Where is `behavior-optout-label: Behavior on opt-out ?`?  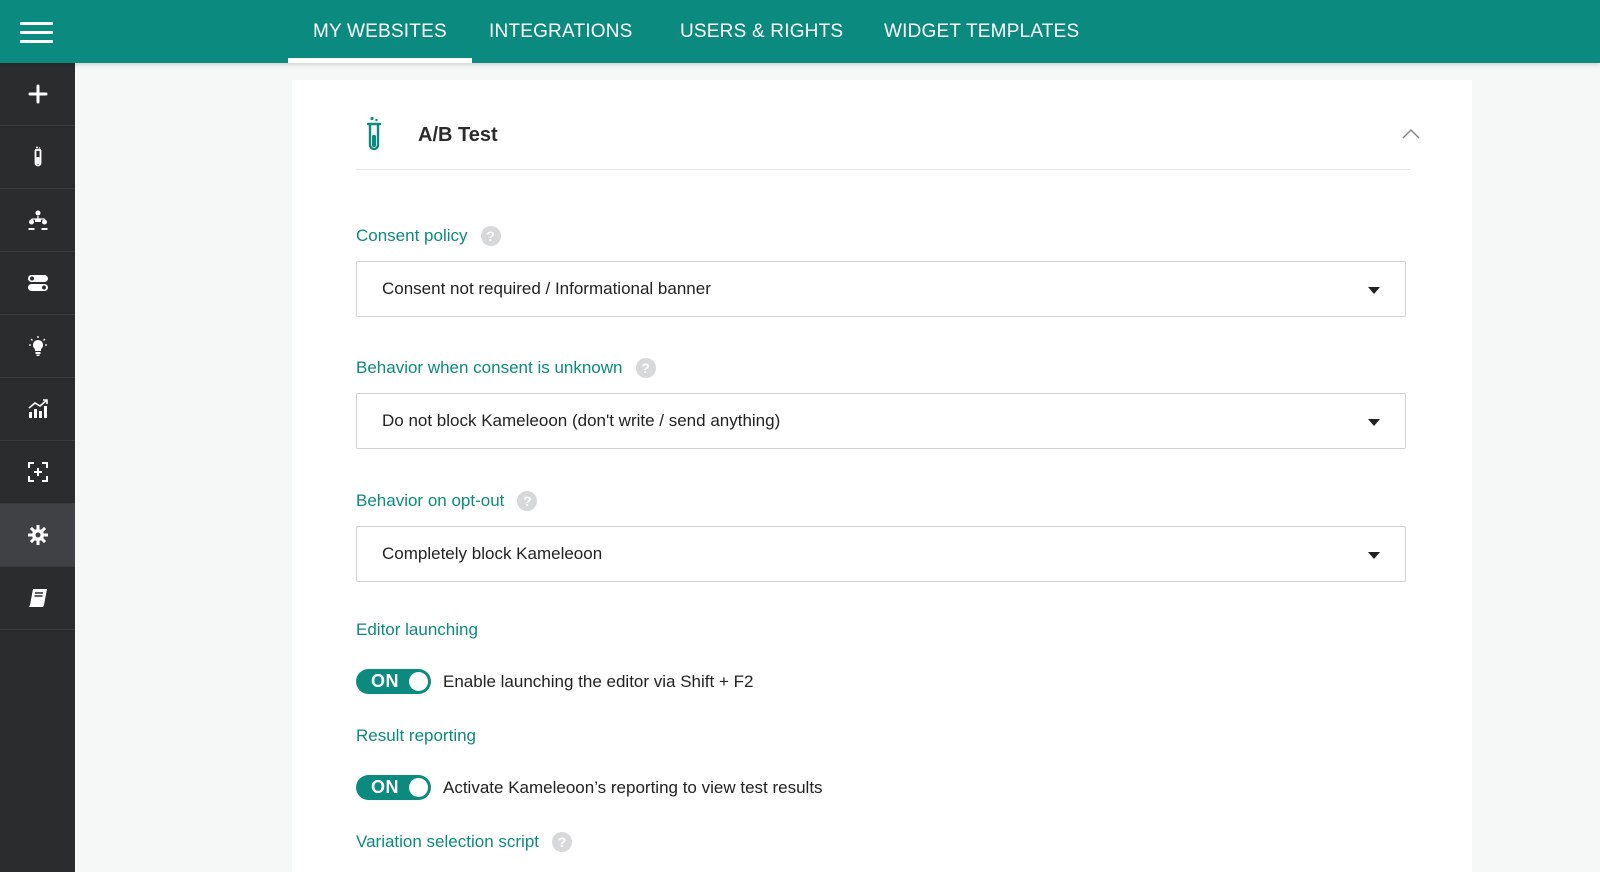 behavior-optout-label: Behavior on opt-out ? is located at coordinates (447, 501).